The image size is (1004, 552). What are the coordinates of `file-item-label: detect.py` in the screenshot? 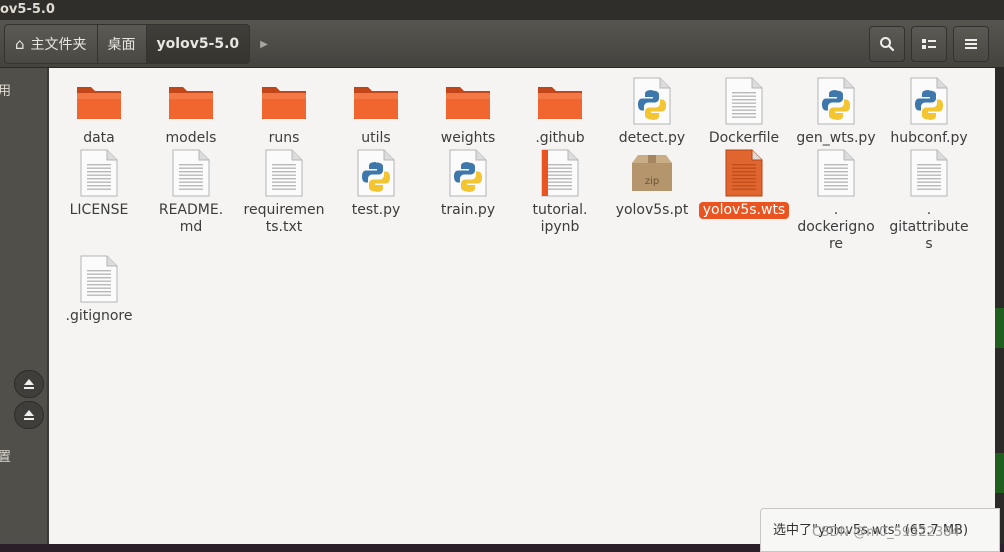 It's located at (652, 138).